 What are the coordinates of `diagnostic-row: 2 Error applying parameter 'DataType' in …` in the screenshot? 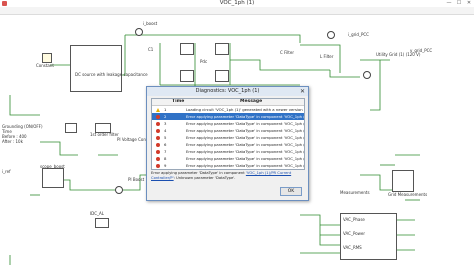 It's located at (228, 116).